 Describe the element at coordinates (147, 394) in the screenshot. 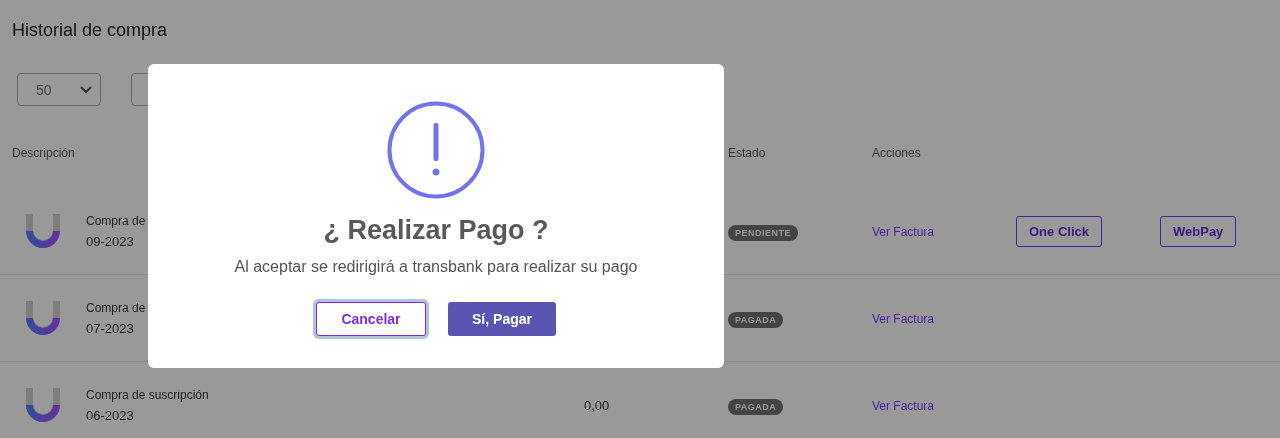

I see `description-text: Compra de suscripción` at that location.